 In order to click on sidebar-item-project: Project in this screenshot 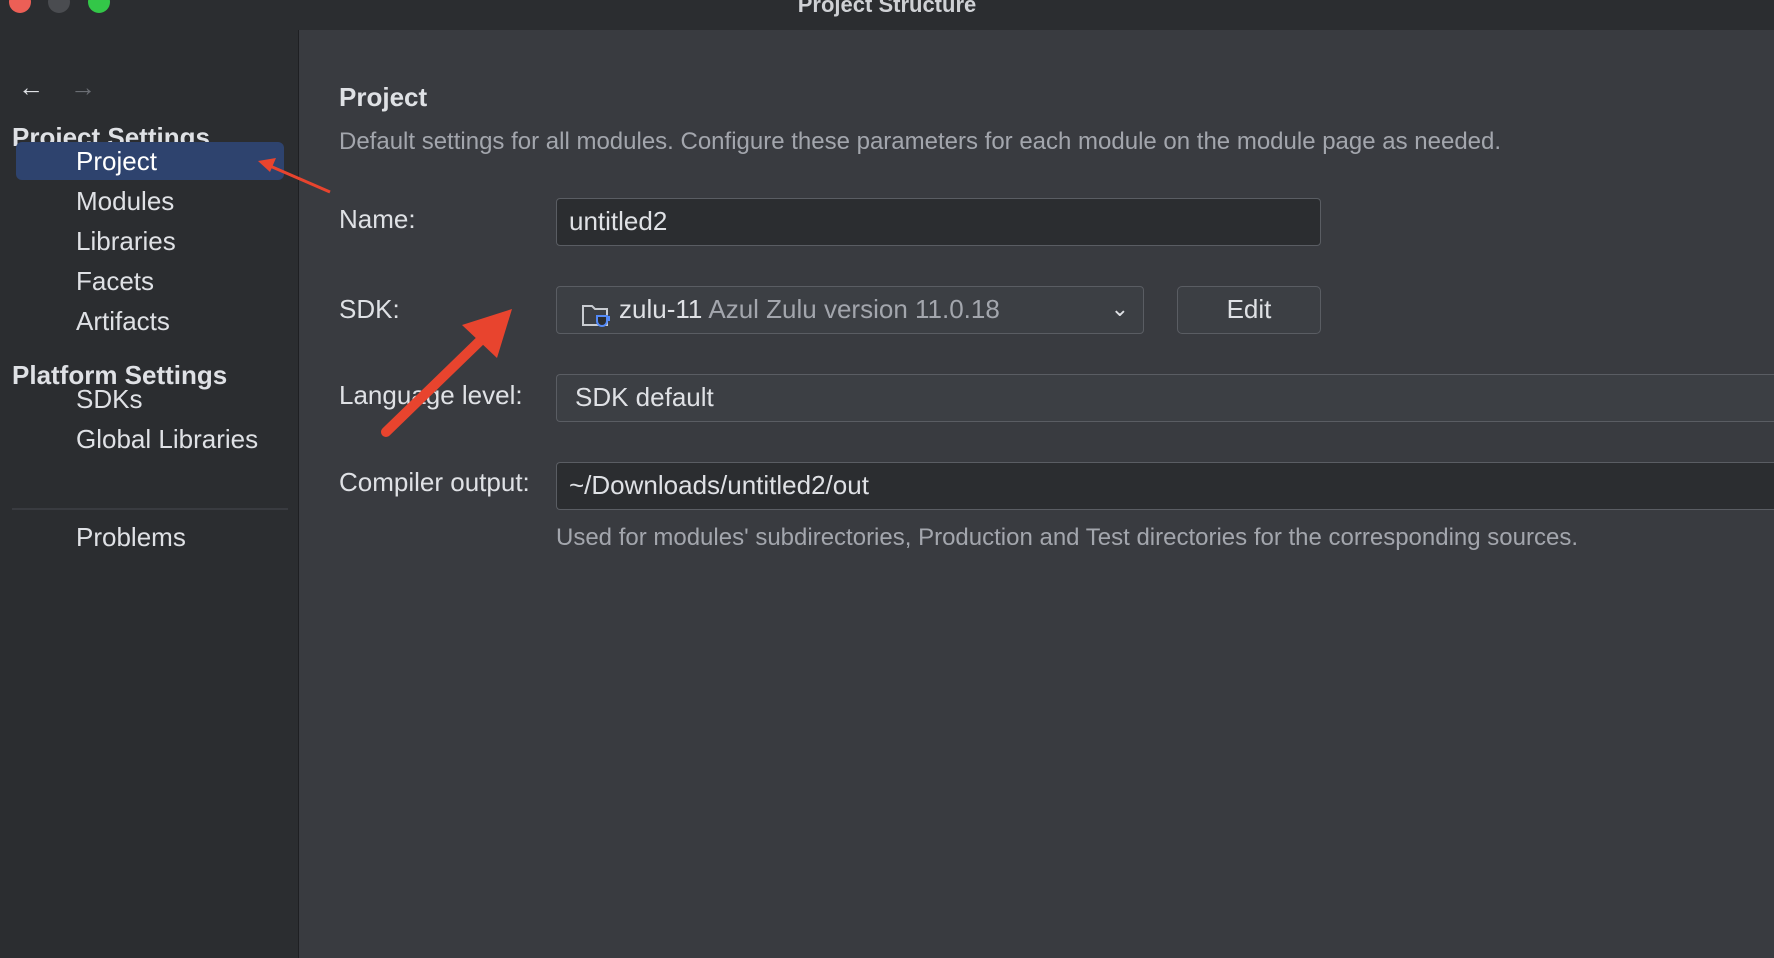, I will do `click(150, 161)`.